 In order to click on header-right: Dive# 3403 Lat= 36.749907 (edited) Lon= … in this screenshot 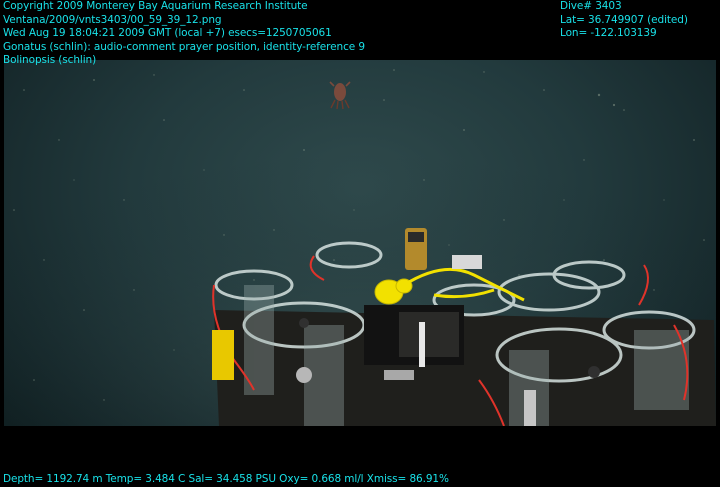, I will do `click(624, 20)`.